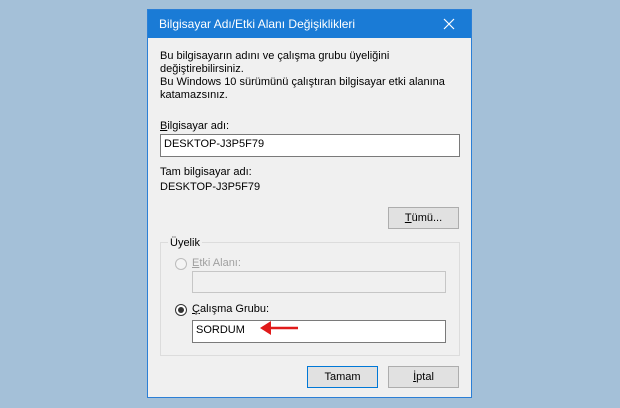  What do you see at coordinates (206, 172) in the screenshot?
I see `full-name-label: Tam bilgisayar adı:` at bounding box center [206, 172].